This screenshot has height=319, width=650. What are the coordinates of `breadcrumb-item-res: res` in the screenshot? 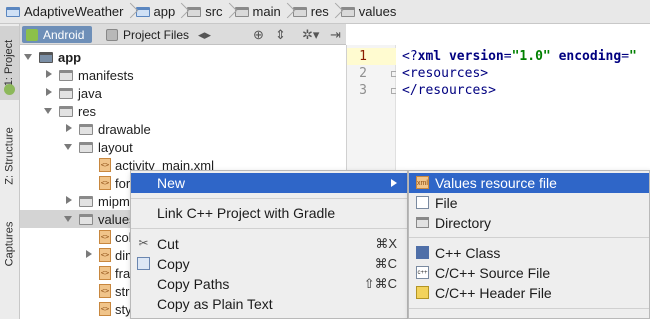 It's located at (310, 12).